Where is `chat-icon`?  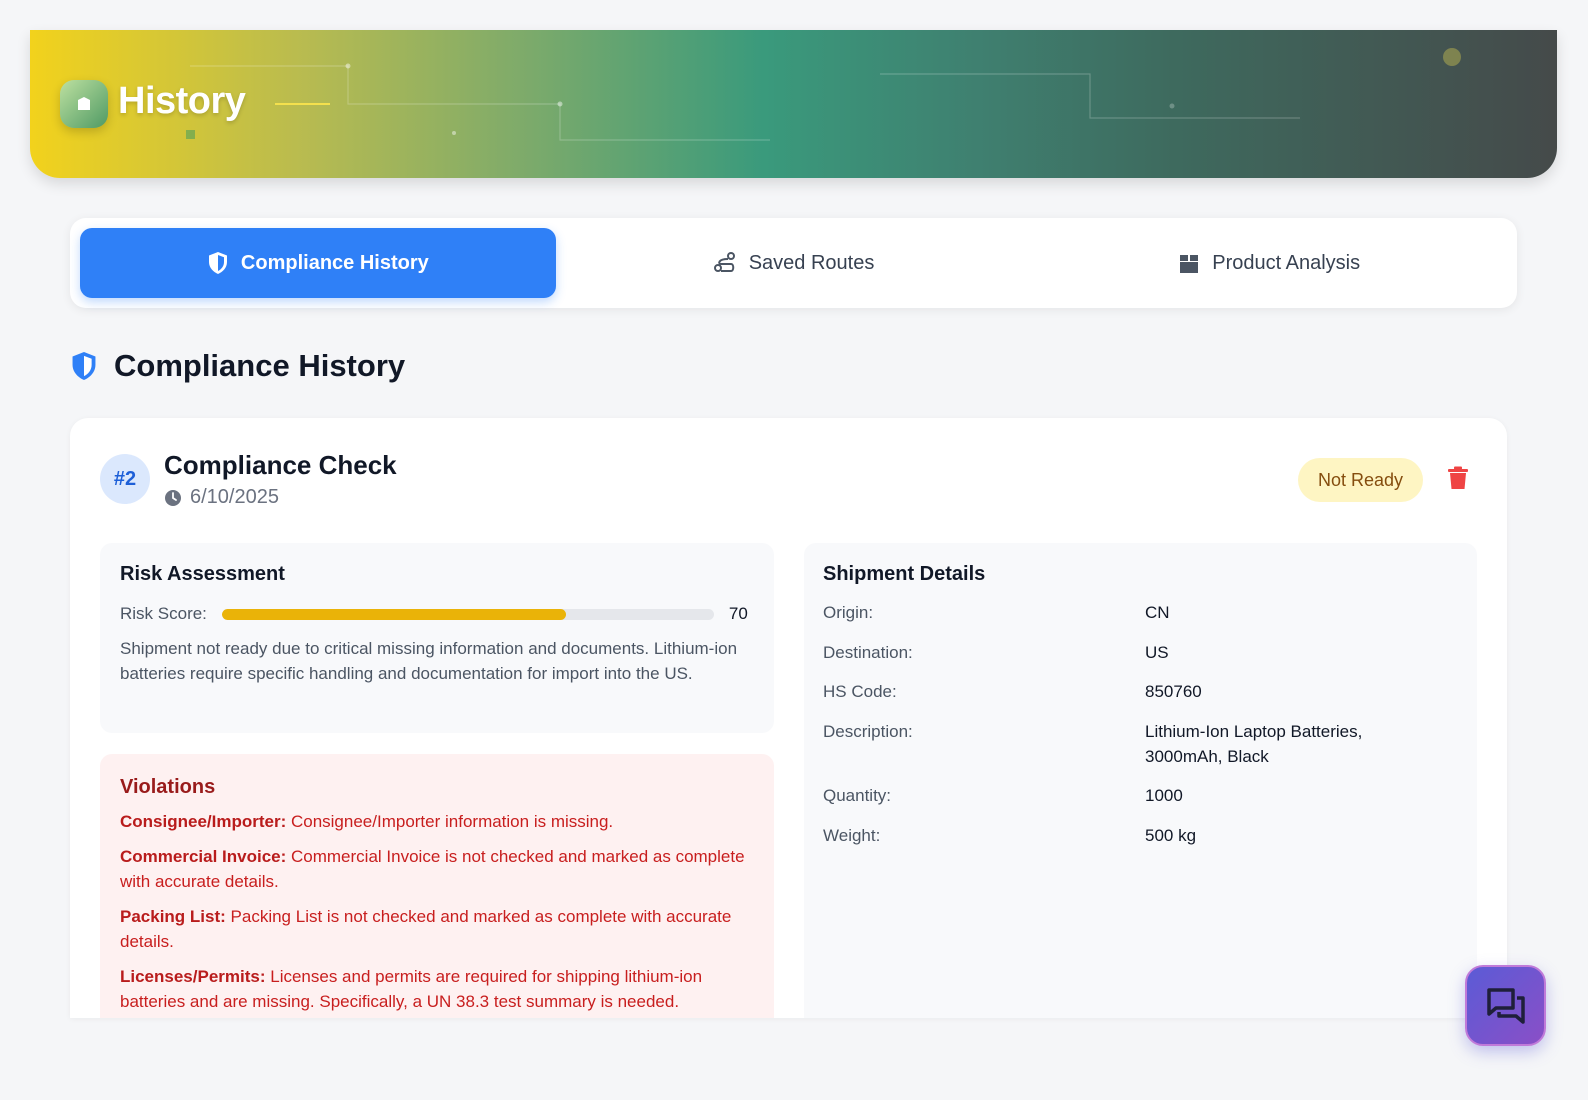 chat-icon is located at coordinates (1505, 1005).